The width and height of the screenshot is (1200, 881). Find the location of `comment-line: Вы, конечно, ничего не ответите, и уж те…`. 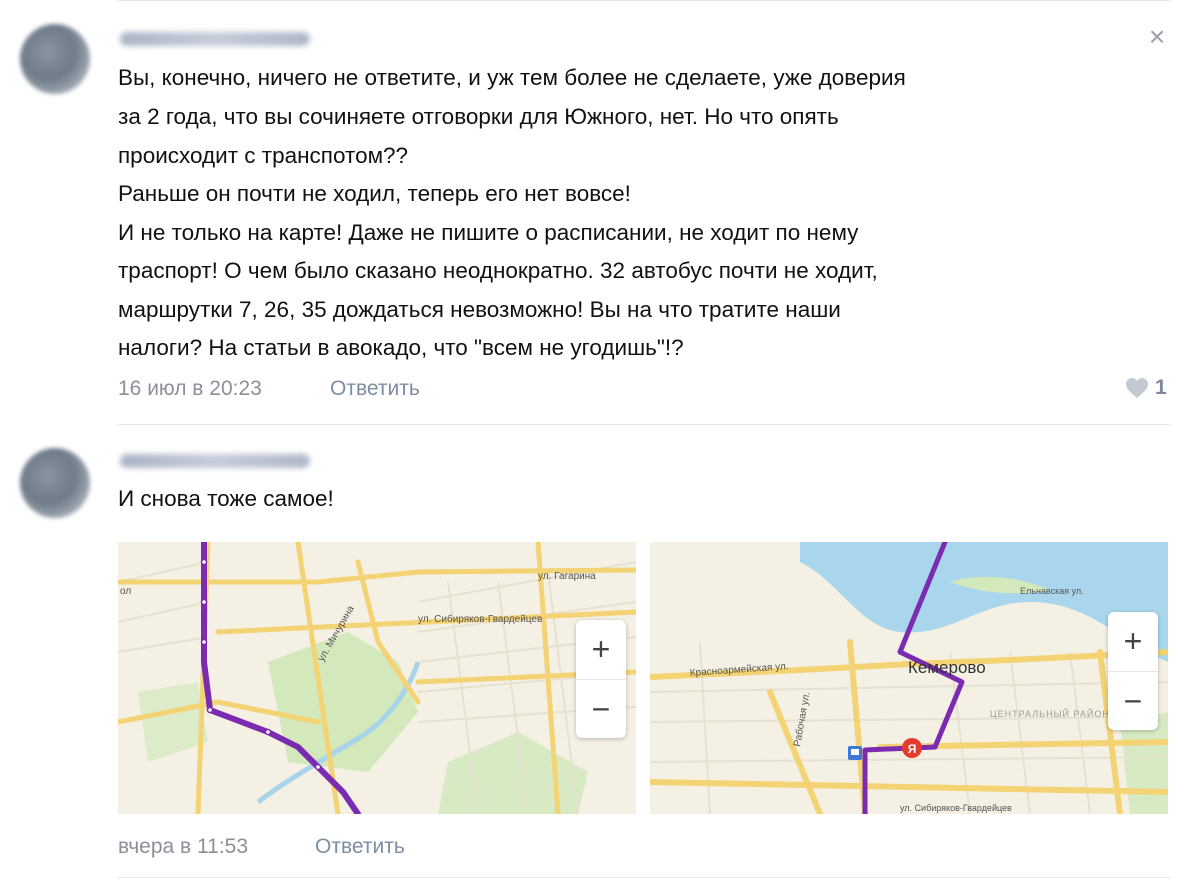

comment-line: Вы, конечно, ничего не ответите, и уж те… is located at coordinates (512, 77).